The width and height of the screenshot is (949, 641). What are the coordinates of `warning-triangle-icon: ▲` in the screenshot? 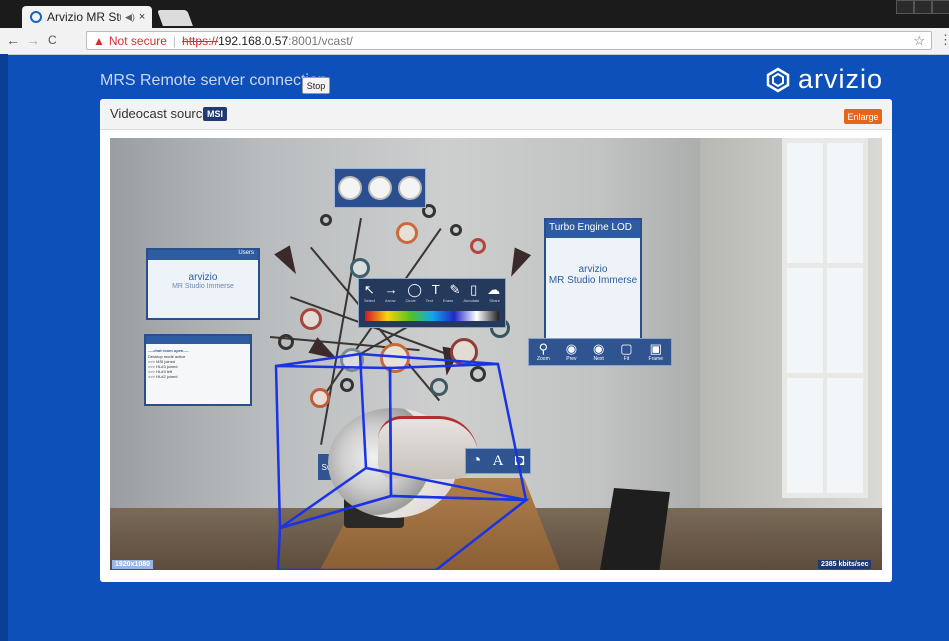 It's located at (99, 40).